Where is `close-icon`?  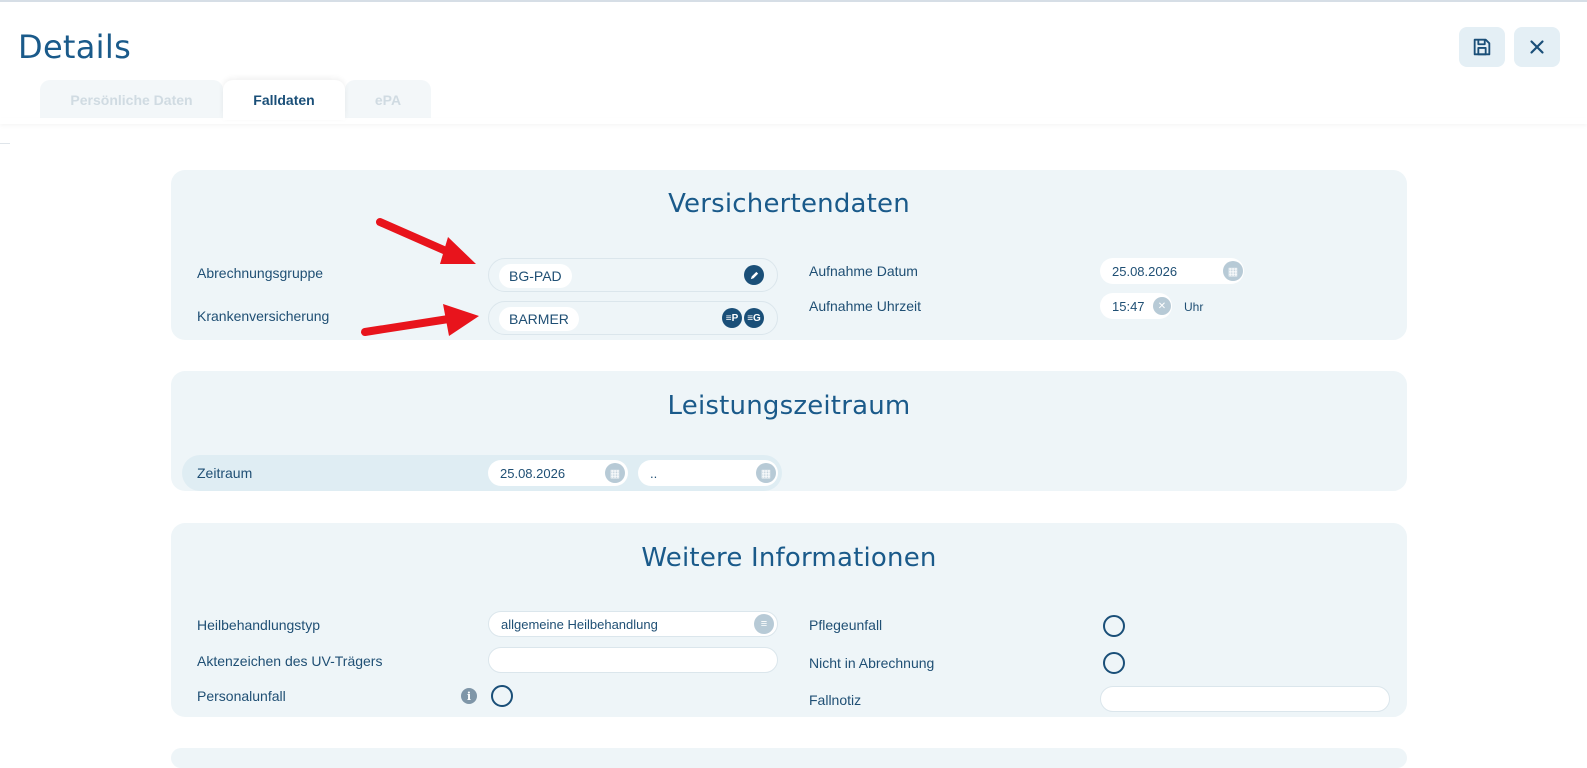
close-icon is located at coordinates (1537, 47).